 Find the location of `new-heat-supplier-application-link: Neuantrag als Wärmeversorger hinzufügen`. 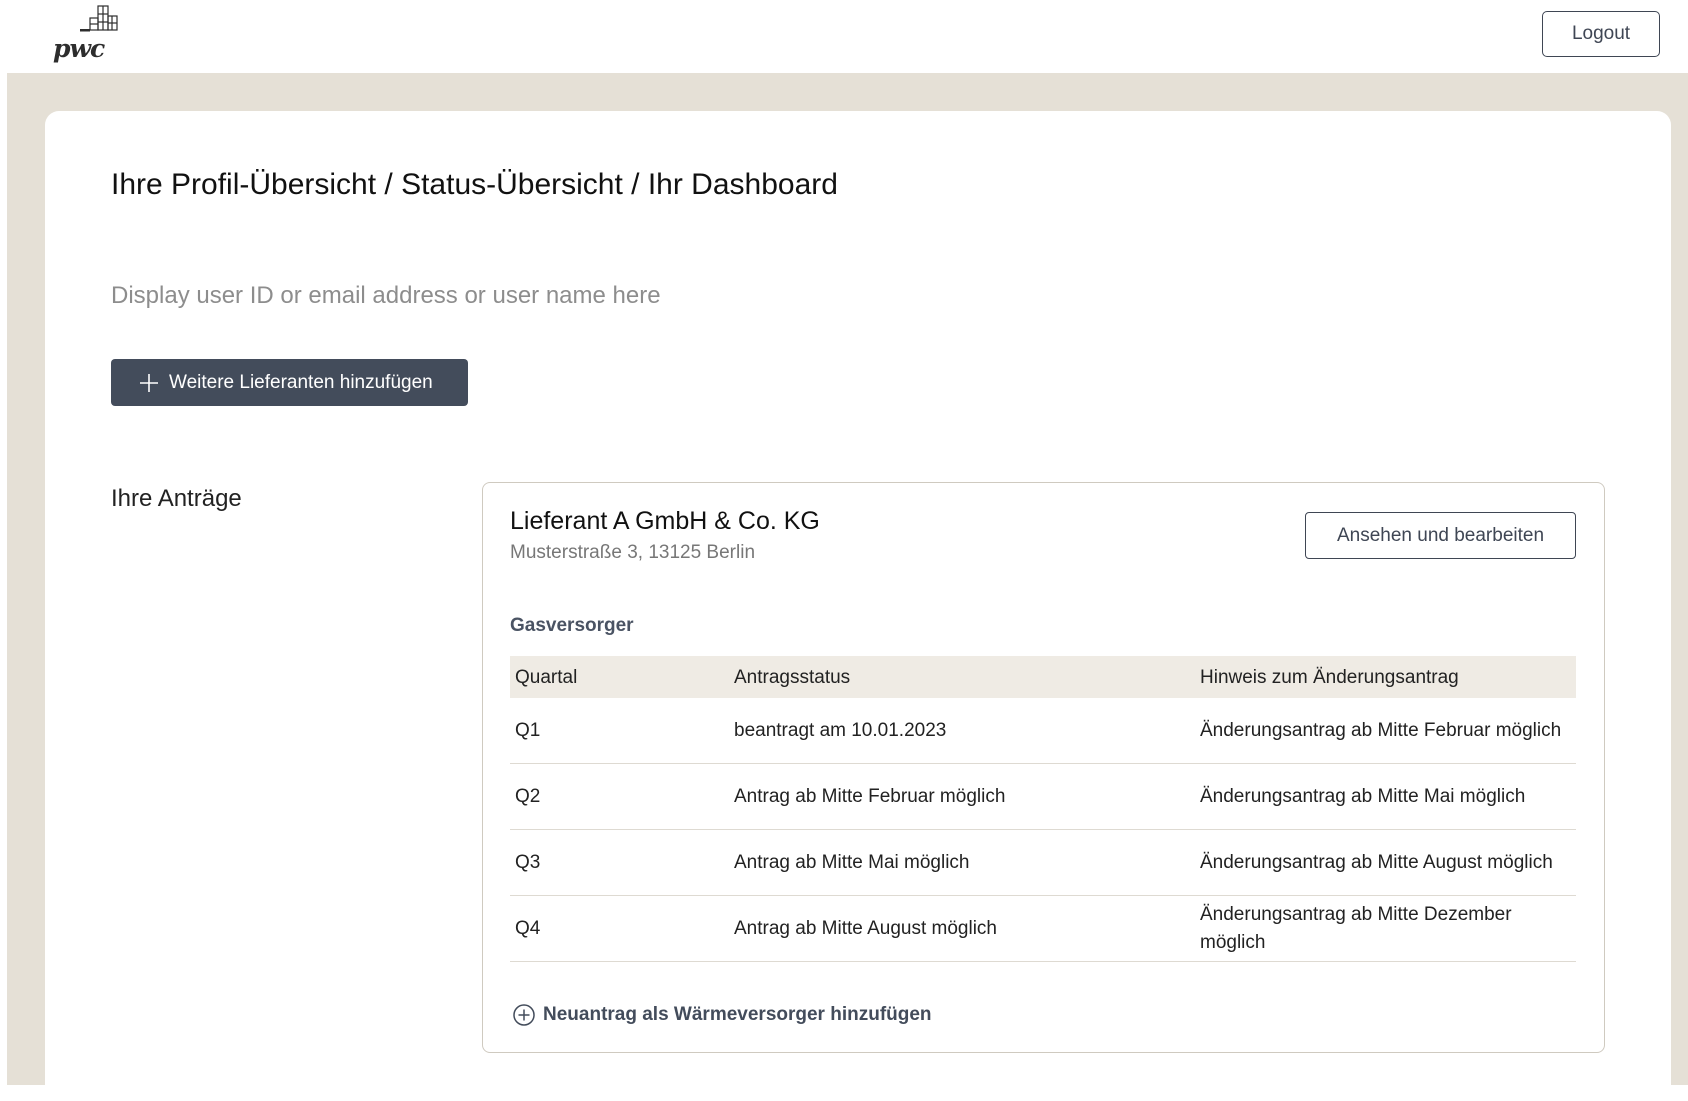

new-heat-supplier-application-link: Neuantrag als Wärmeversorger hinzufügen is located at coordinates (722, 1015).